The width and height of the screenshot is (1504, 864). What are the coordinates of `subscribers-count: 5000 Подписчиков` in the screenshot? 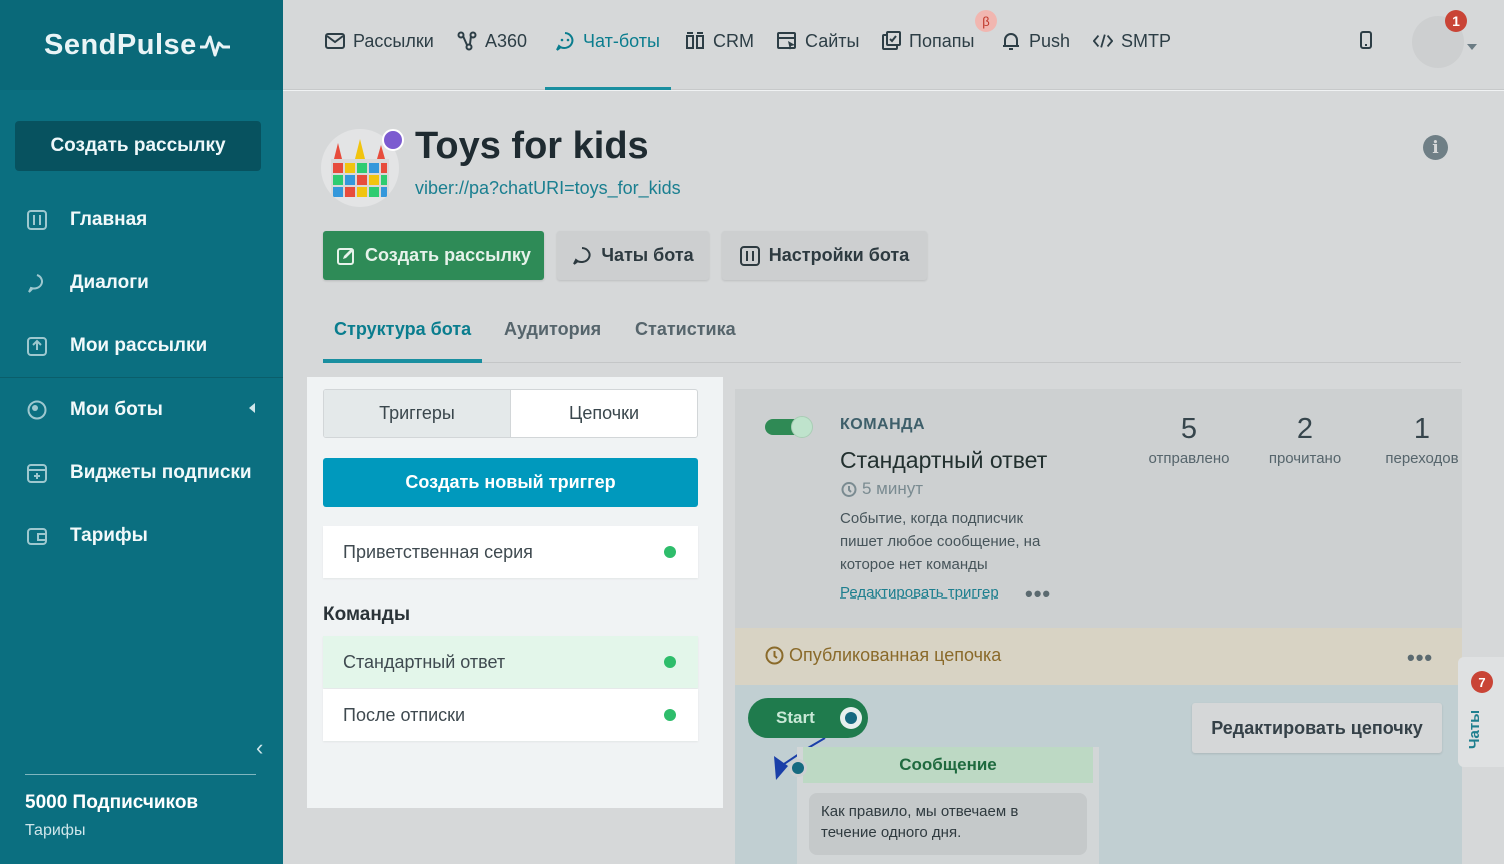 It's located at (112, 802).